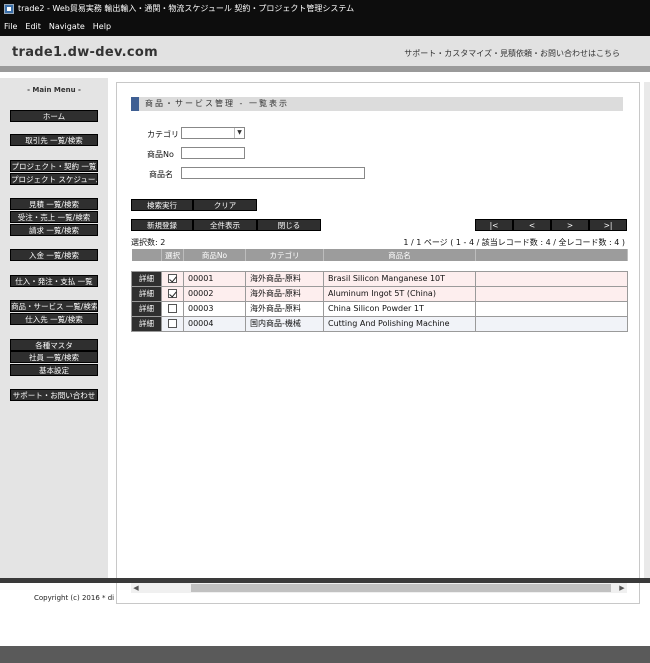 Image resolution: width=650 pixels, height=663 pixels. Describe the element at coordinates (54, 255) in the screenshot. I see `sidebar-item-payments-received: 入金 一覧/検索` at that location.